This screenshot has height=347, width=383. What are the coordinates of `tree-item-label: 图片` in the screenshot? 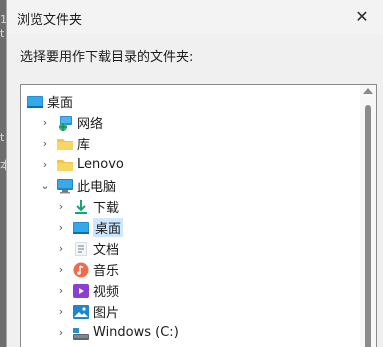 It's located at (106, 313).